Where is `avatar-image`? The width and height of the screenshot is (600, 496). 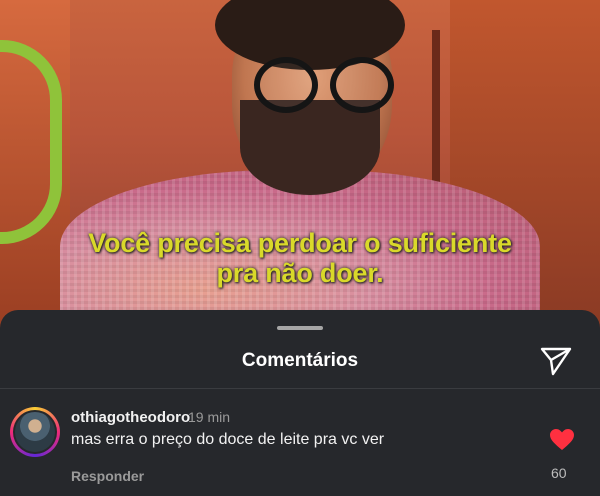 avatar-image is located at coordinates (35, 432).